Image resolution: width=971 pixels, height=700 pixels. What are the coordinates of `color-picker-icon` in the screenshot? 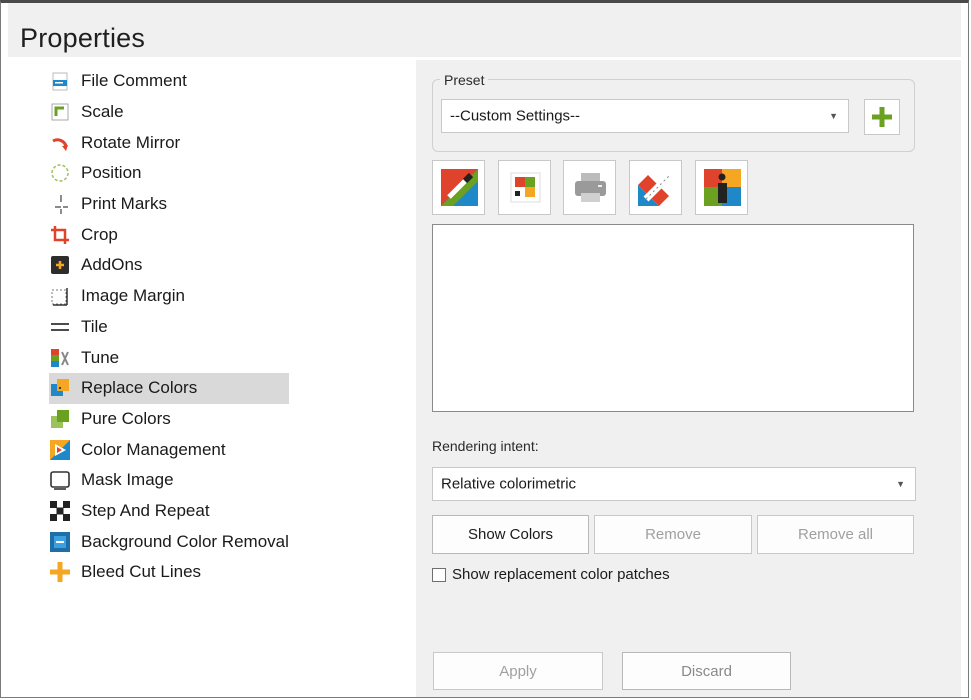 It's located at (459, 187).